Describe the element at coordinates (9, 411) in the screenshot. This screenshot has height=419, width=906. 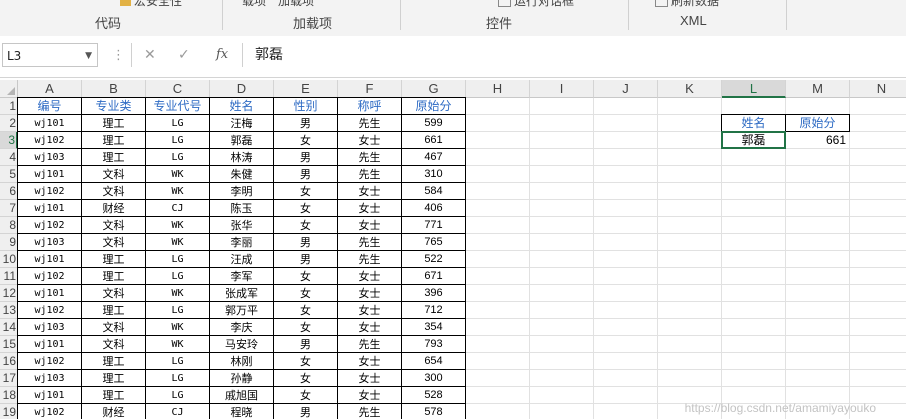
I see `row-header-19: 19` at that location.